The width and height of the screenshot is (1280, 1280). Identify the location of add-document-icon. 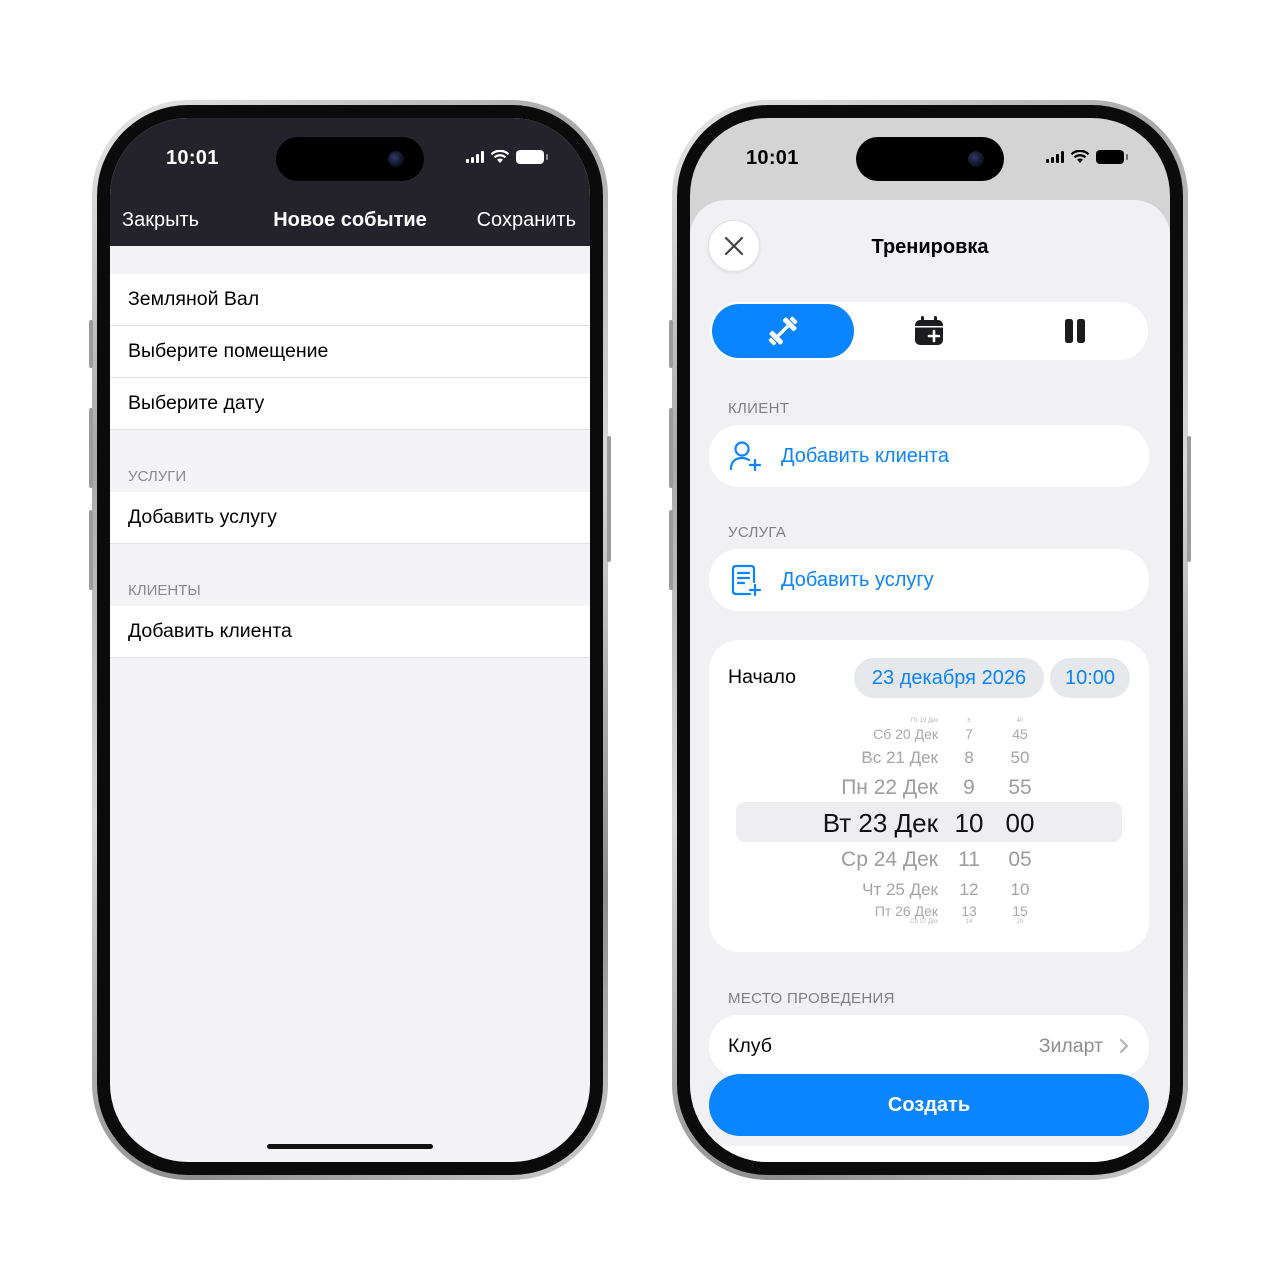
(746, 580).